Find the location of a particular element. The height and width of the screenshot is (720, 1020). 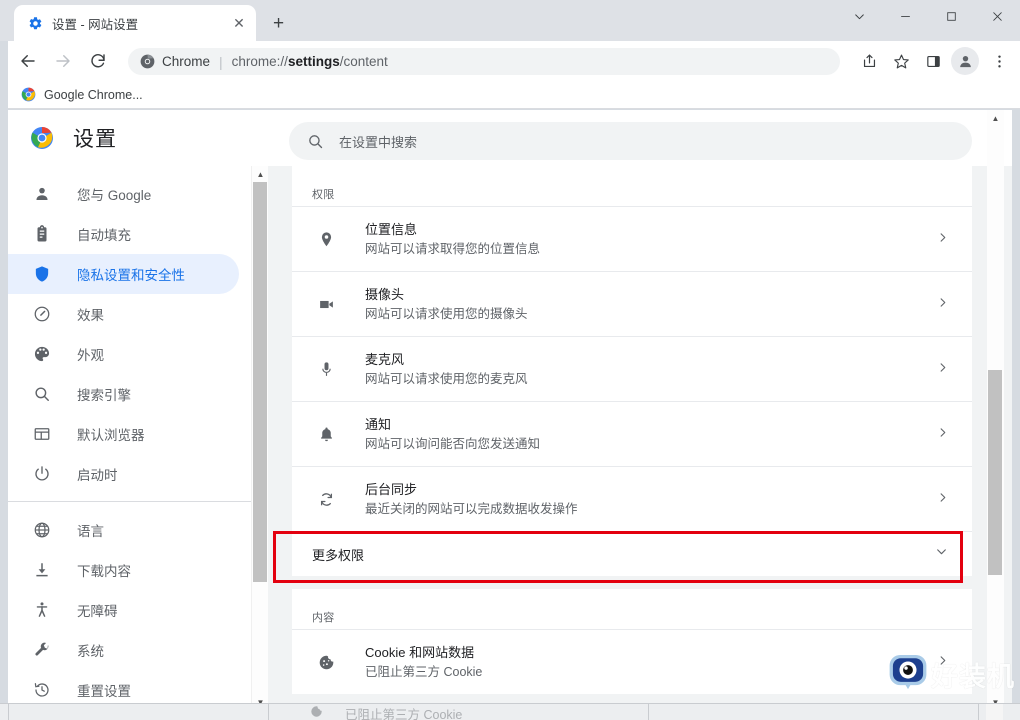

maximize-button is located at coordinates (951, 16).